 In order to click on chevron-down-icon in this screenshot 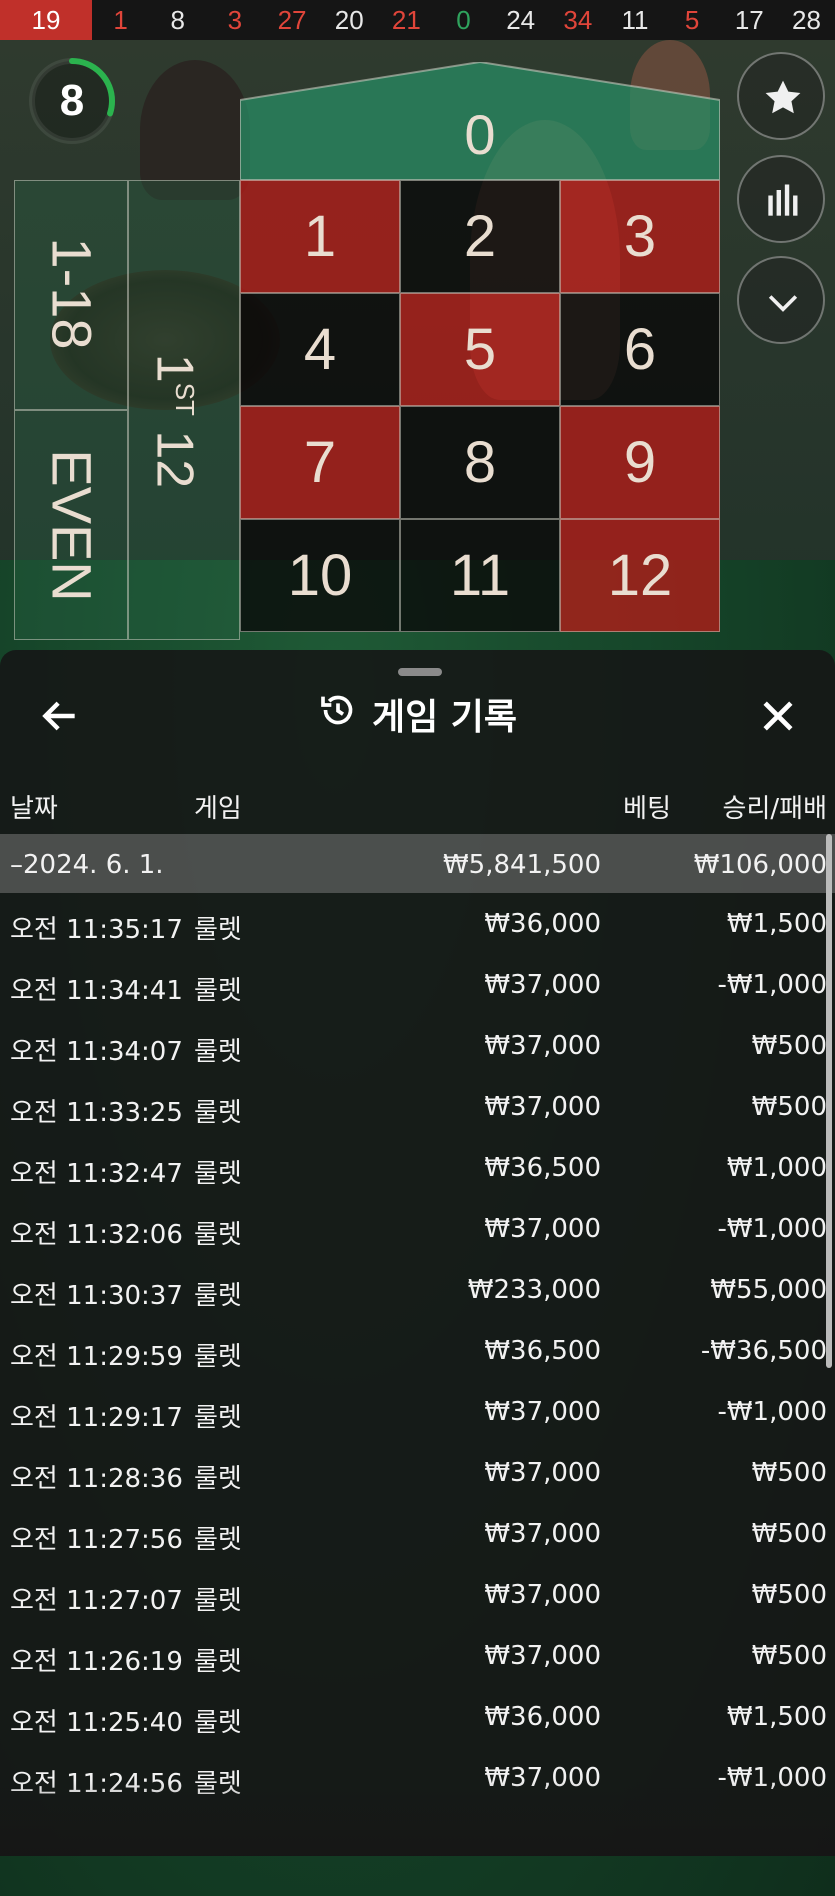, I will do `click(783, 303)`.